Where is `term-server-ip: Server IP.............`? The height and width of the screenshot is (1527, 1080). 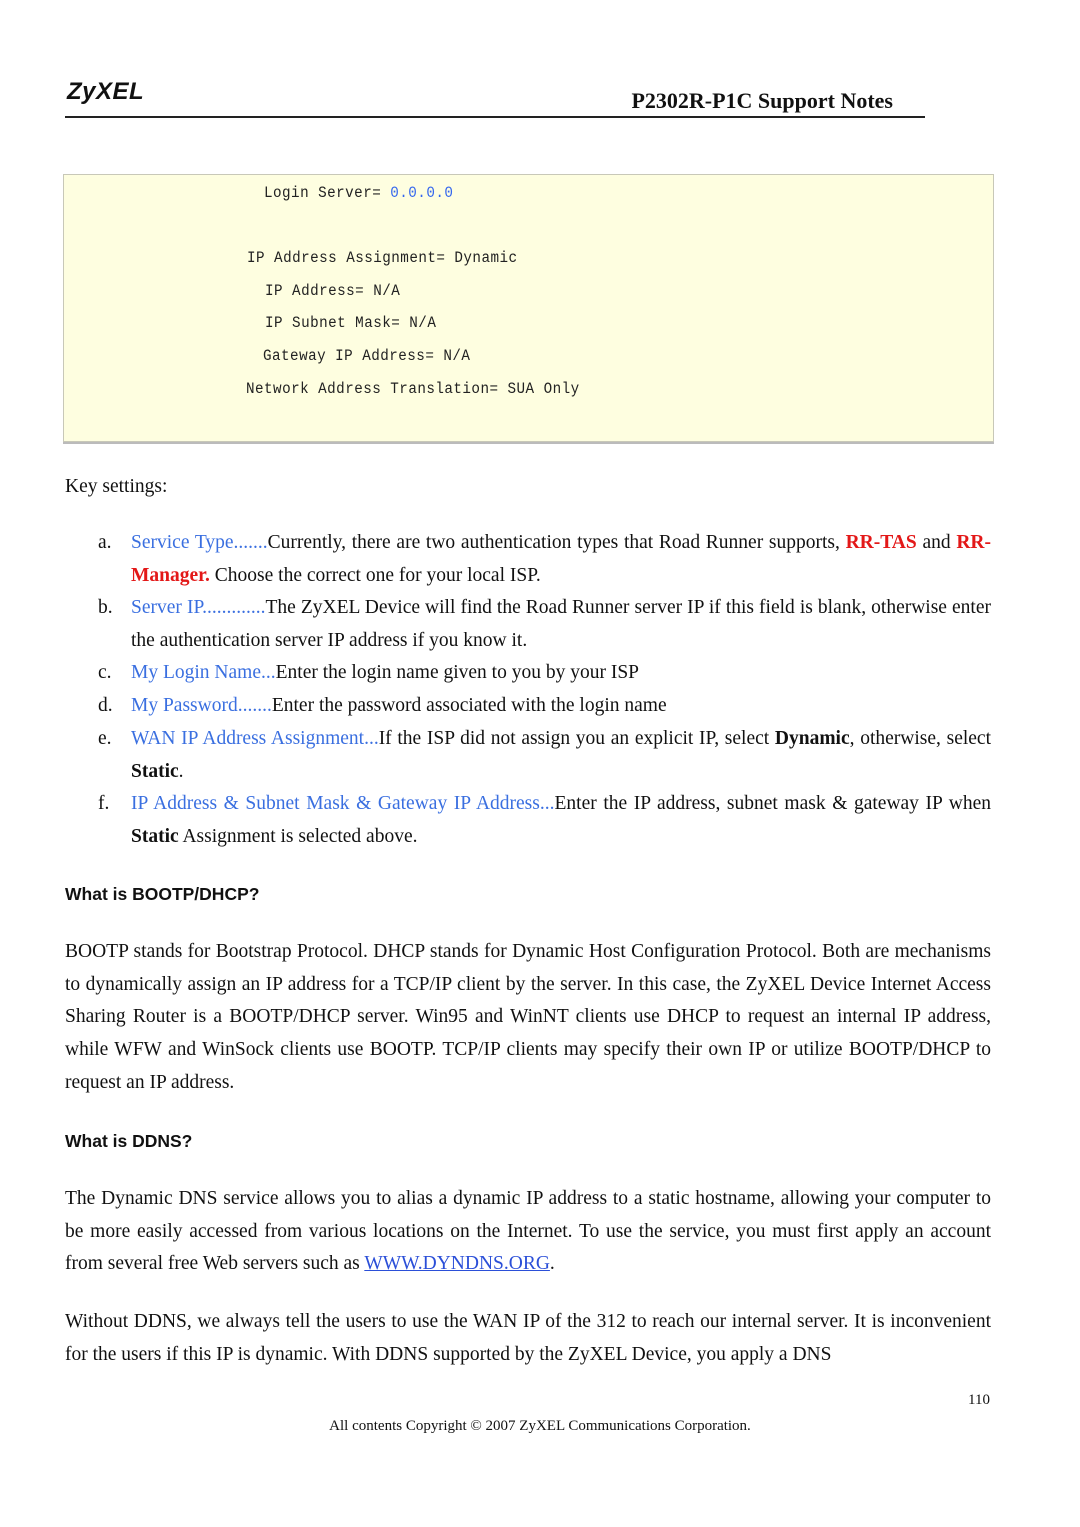 term-server-ip: Server IP............. is located at coordinates (198, 607).